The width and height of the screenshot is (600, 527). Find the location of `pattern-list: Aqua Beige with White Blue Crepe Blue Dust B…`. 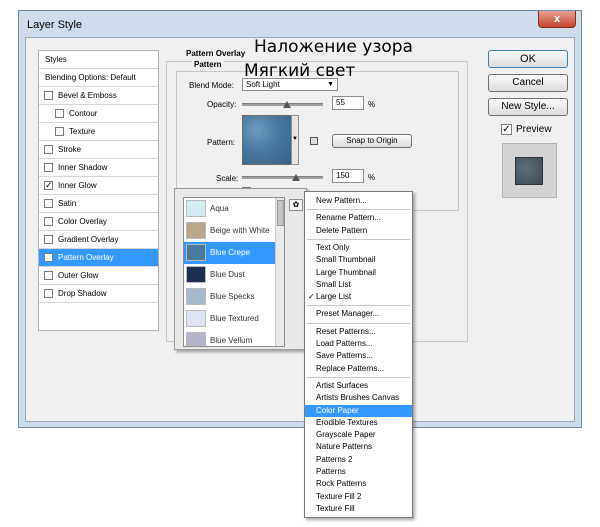

pattern-list: Aqua Beige with White Blue Crepe Blue Dust B… is located at coordinates (234, 272).